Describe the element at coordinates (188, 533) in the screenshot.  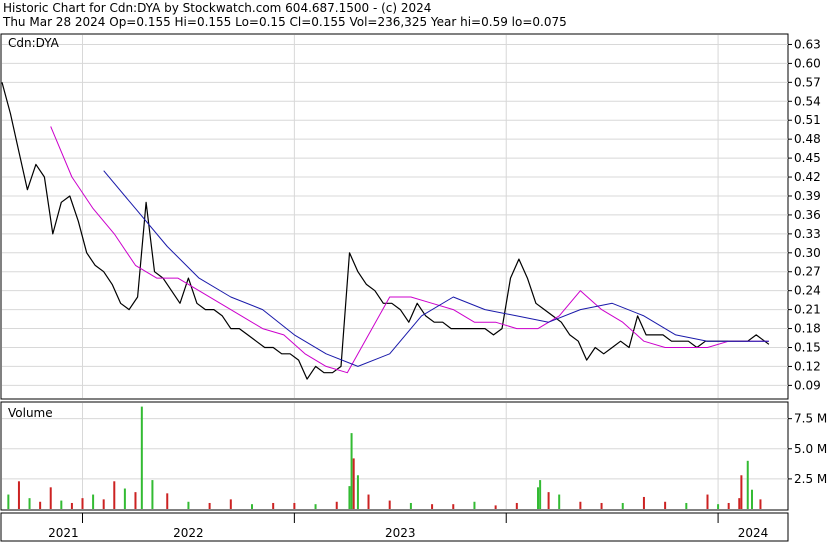
I see `x-axis-year-label: 2022` at that location.